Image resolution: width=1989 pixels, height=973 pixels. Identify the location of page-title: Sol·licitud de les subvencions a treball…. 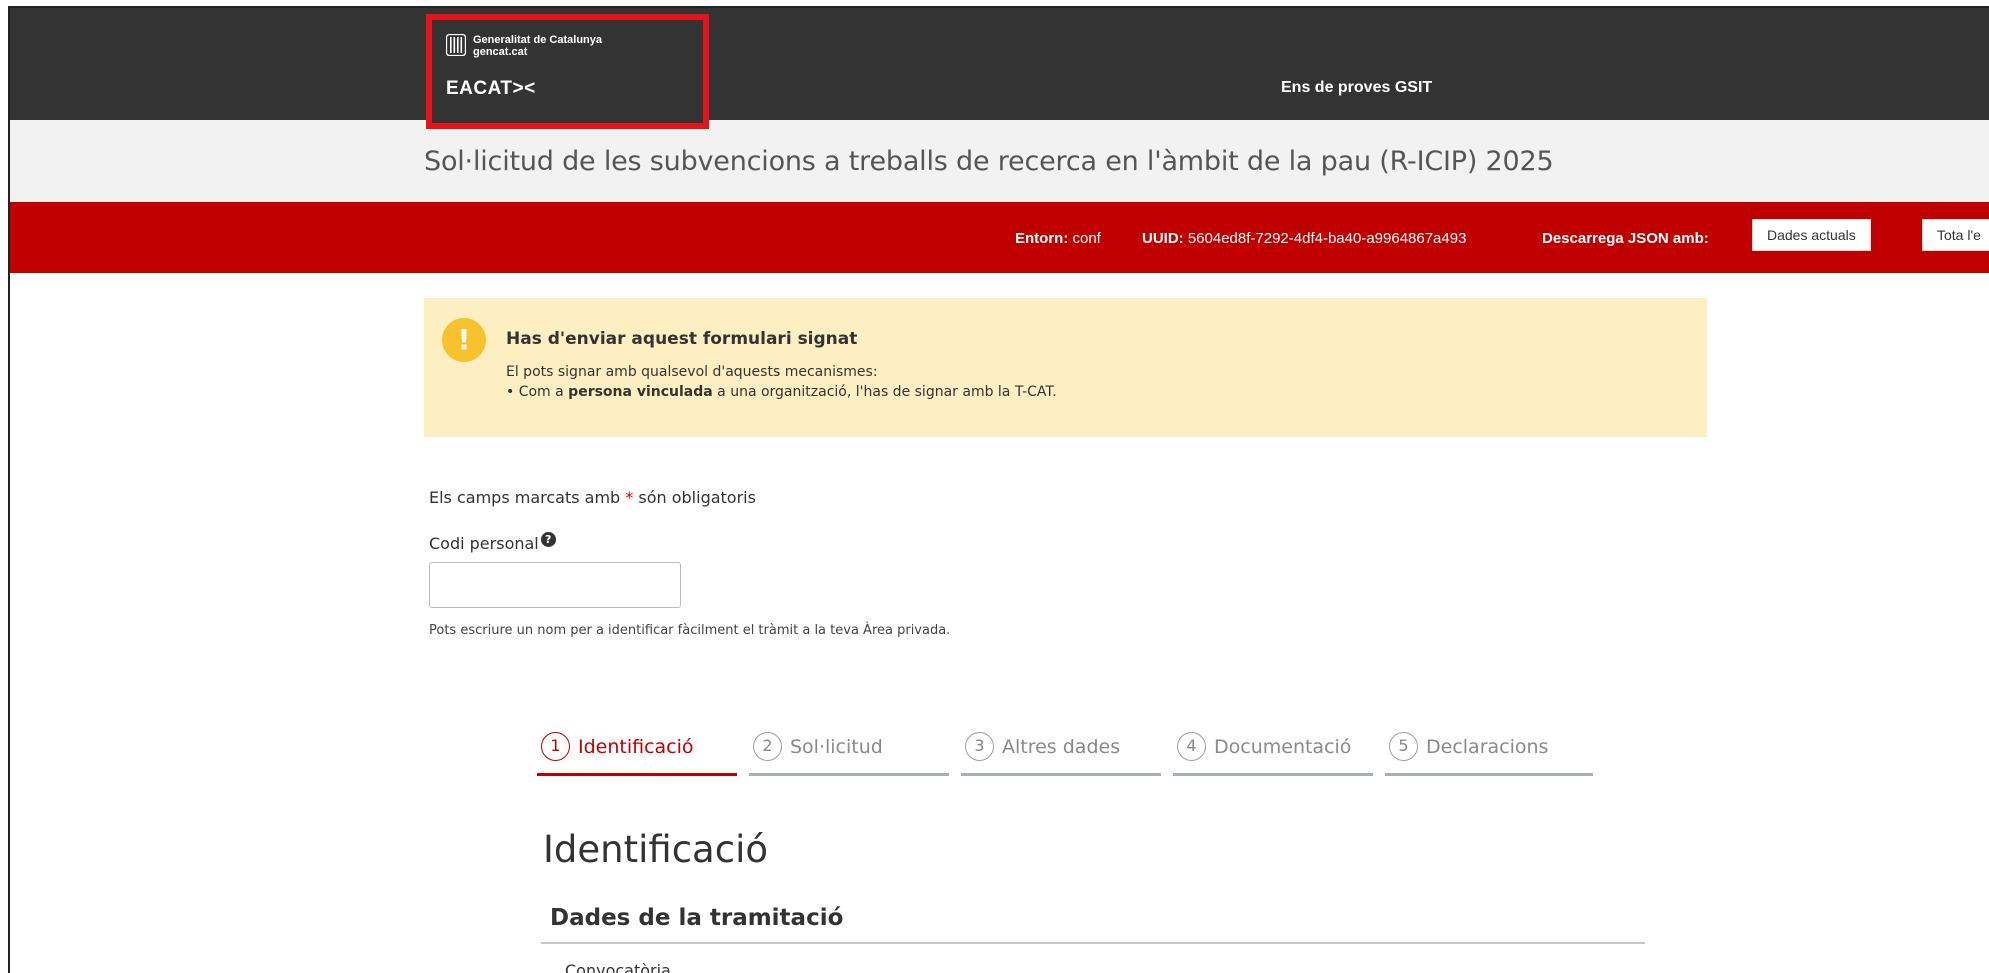
(989, 161).